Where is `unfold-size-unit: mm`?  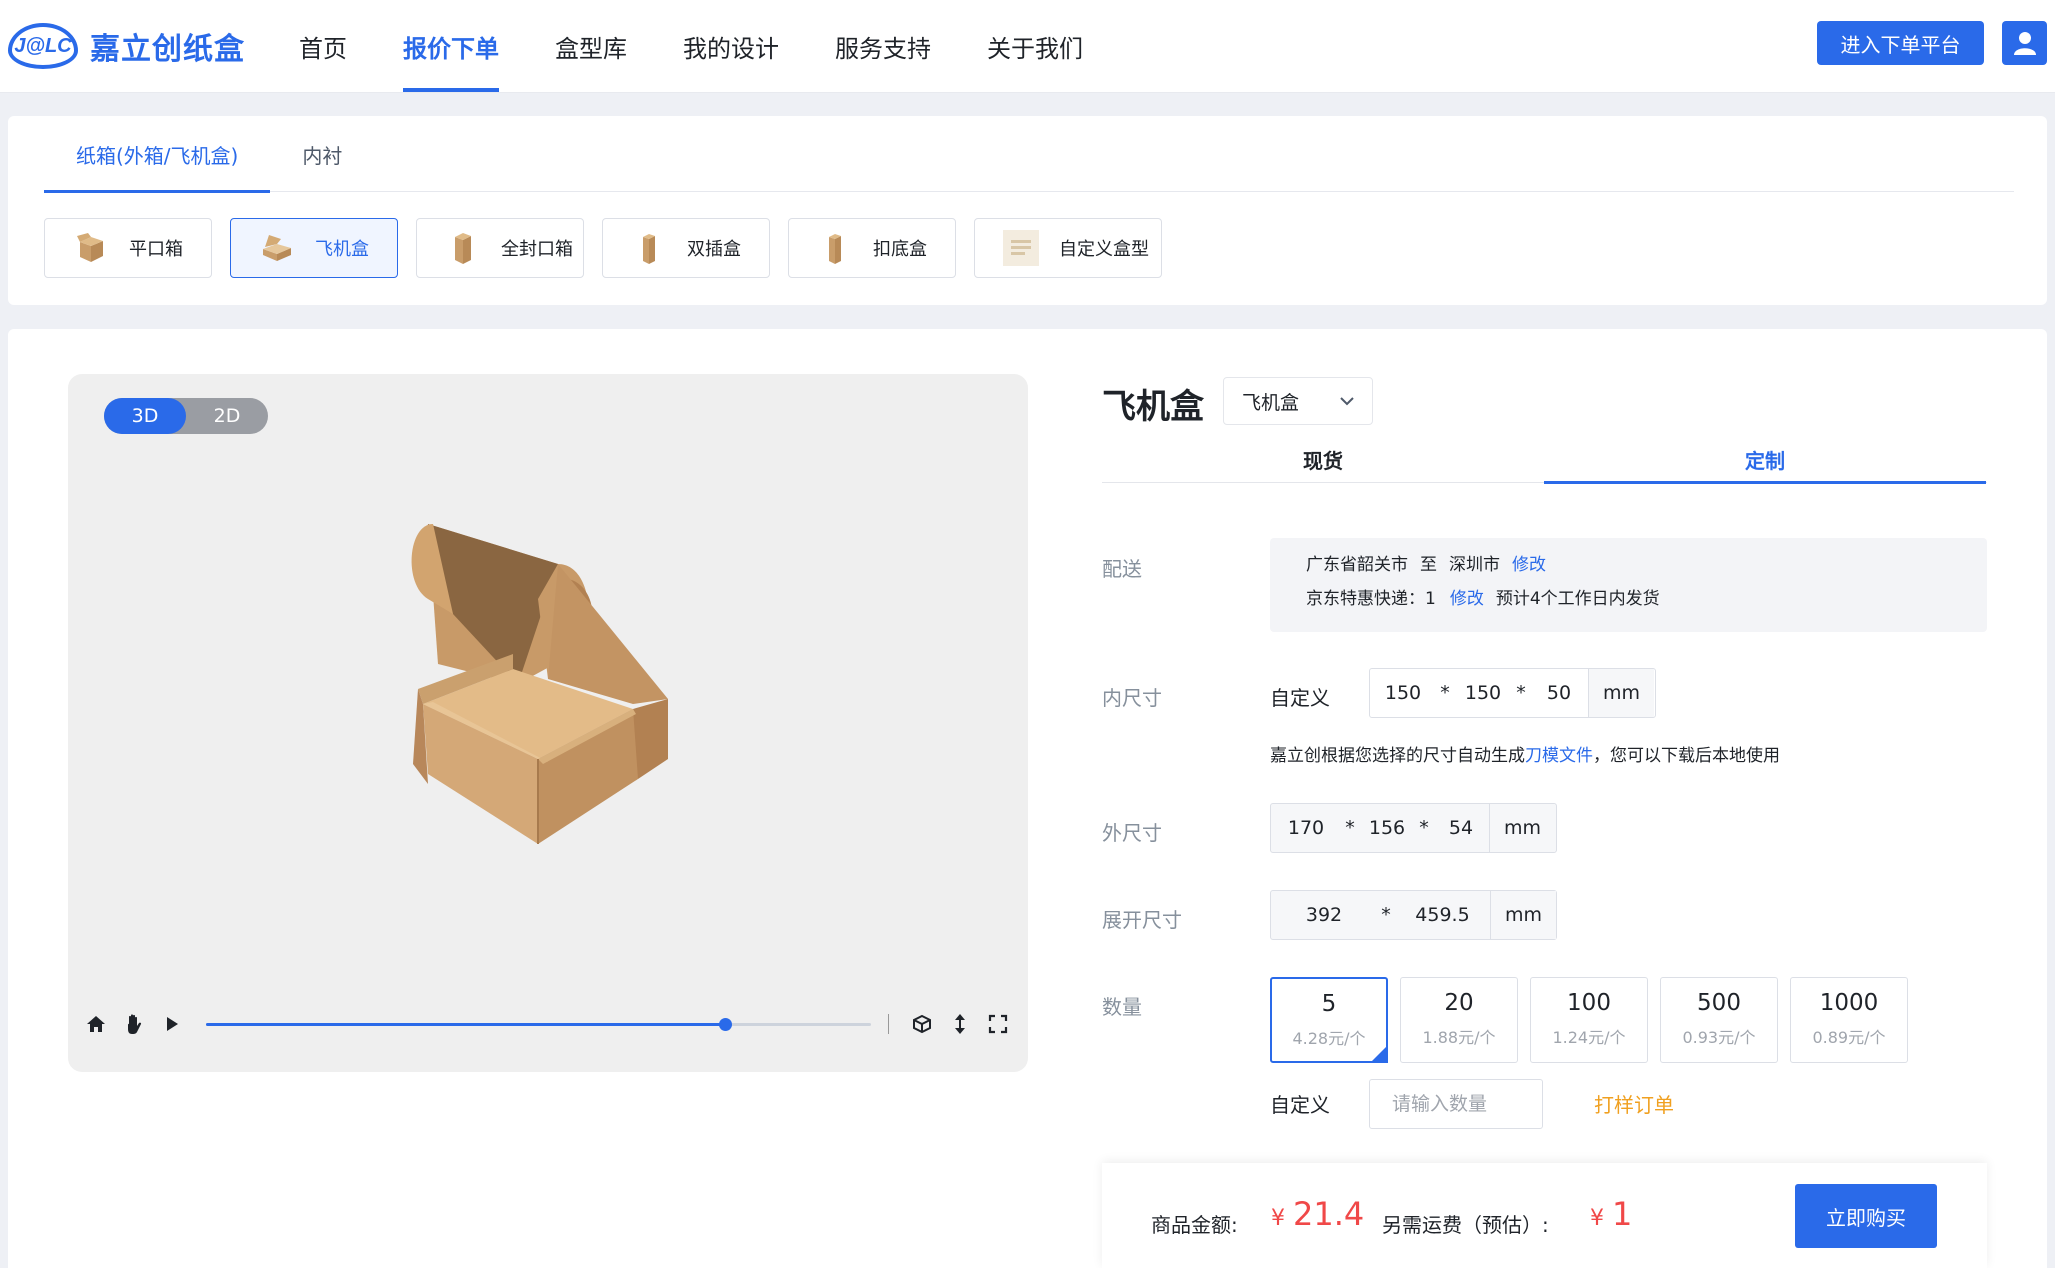
unfold-size-unit: mm is located at coordinates (1523, 915).